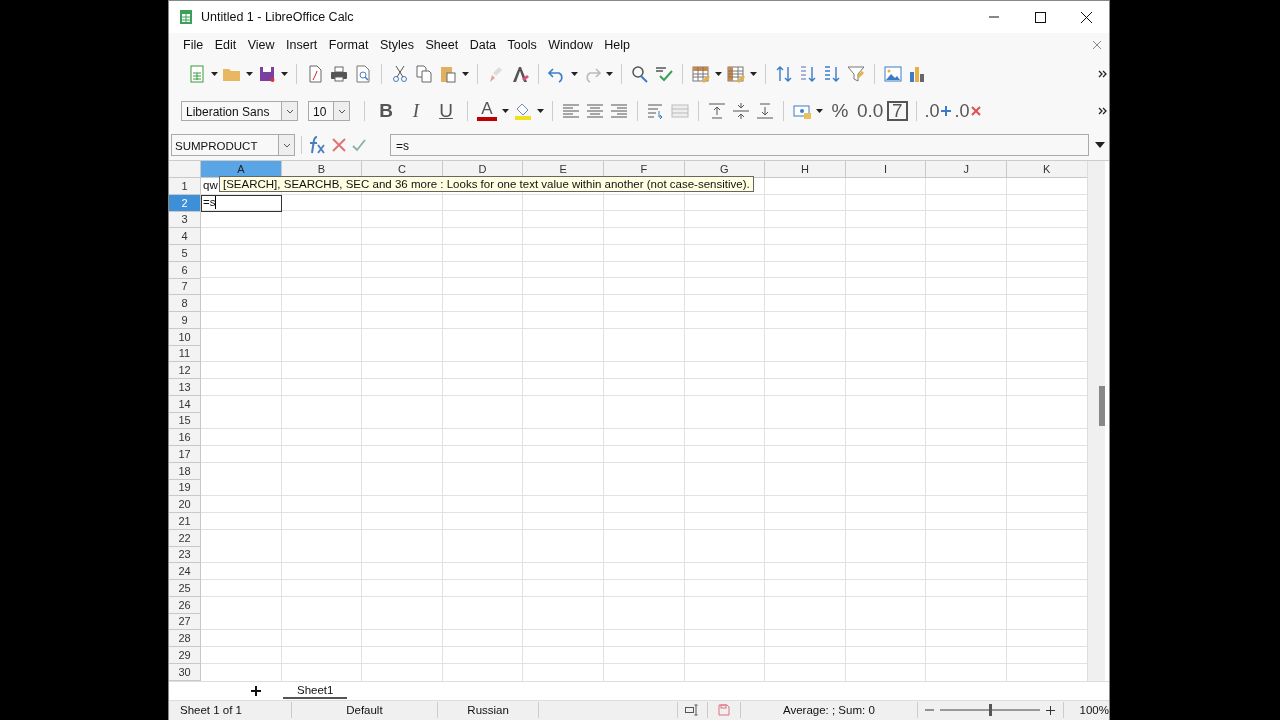 This screenshot has height=720, width=1280. Describe the element at coordinates (339, 145) in the screenshot. I see `cancel-icon` at that location.